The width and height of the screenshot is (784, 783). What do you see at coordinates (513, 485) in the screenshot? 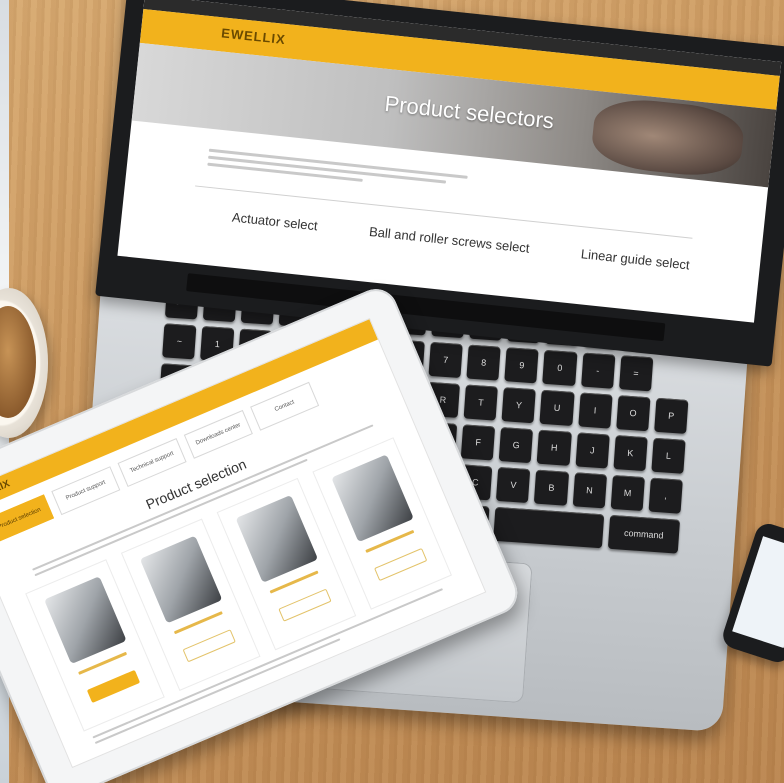
I see `keyboard-key: V` at bounding box center [513, 485].